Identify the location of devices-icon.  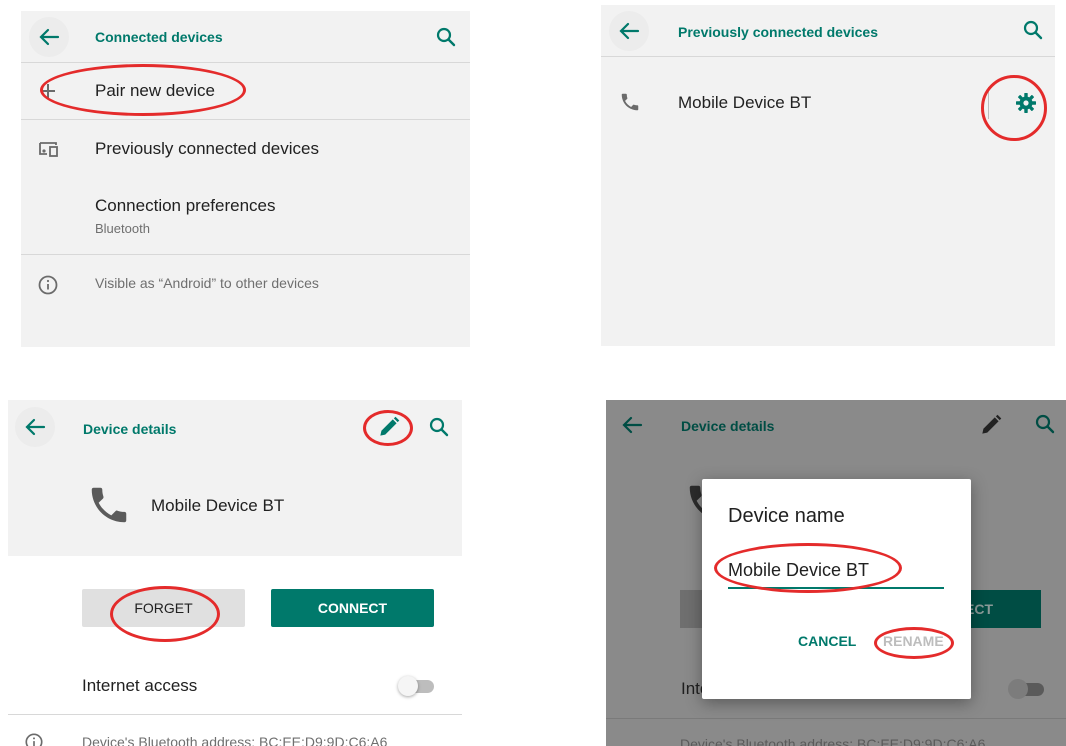
(48, 149).